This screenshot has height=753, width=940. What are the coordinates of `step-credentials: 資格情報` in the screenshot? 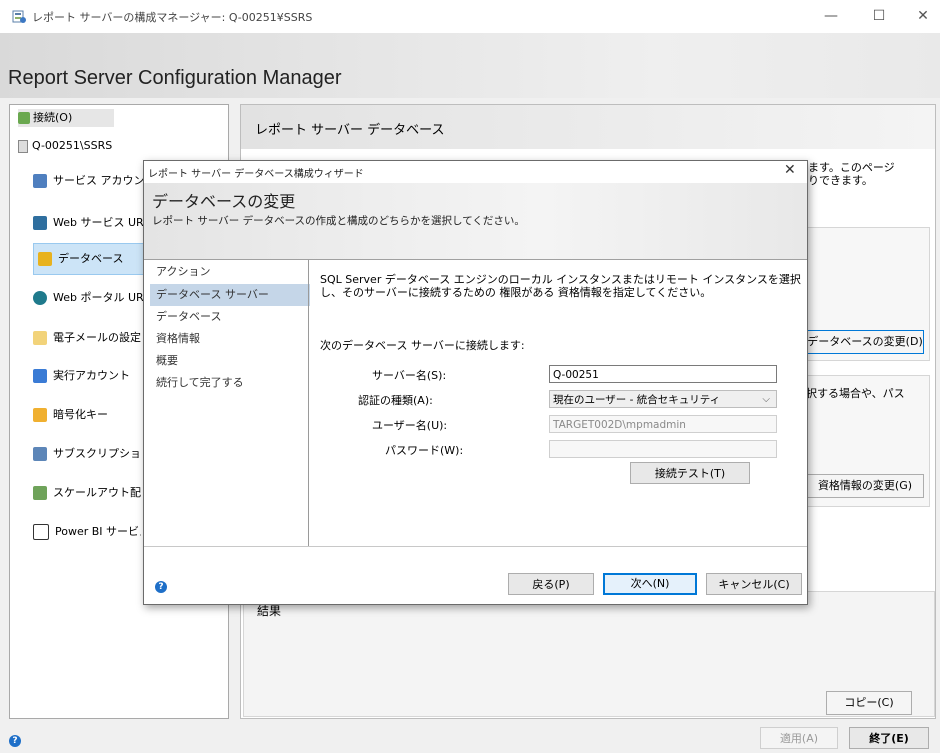 It's located at (230, 339).